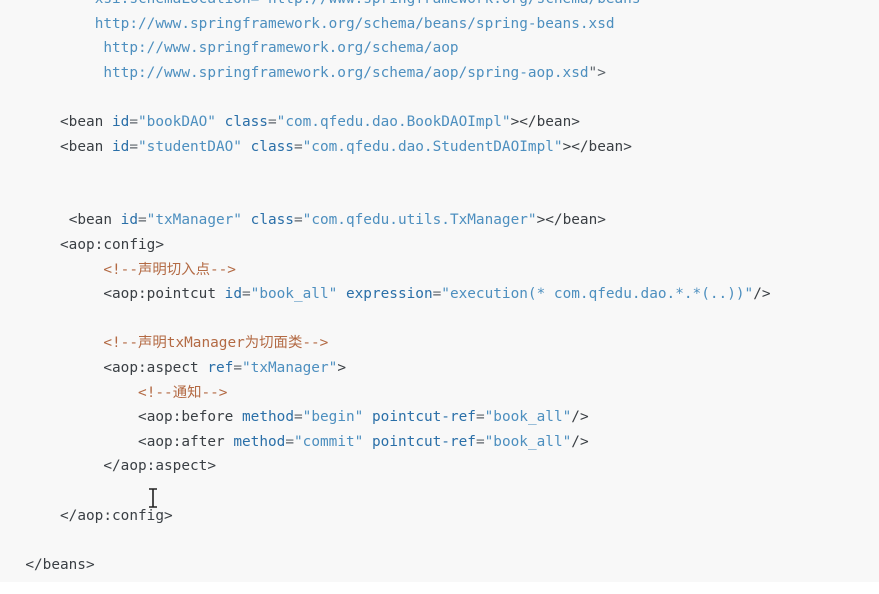  What do you see at coordinates (220, 368) in the screenshot?
I see `code-token-attr: ref` at bounding box center [220, 368].